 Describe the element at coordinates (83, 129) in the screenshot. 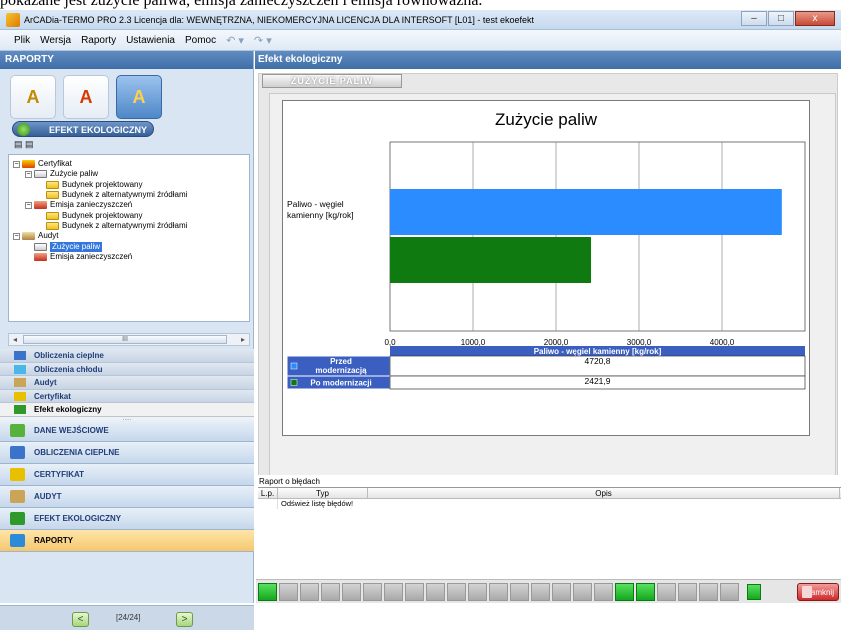

I see `eko-effect-button: EFEKT EKOLOGICZNY` at that location.